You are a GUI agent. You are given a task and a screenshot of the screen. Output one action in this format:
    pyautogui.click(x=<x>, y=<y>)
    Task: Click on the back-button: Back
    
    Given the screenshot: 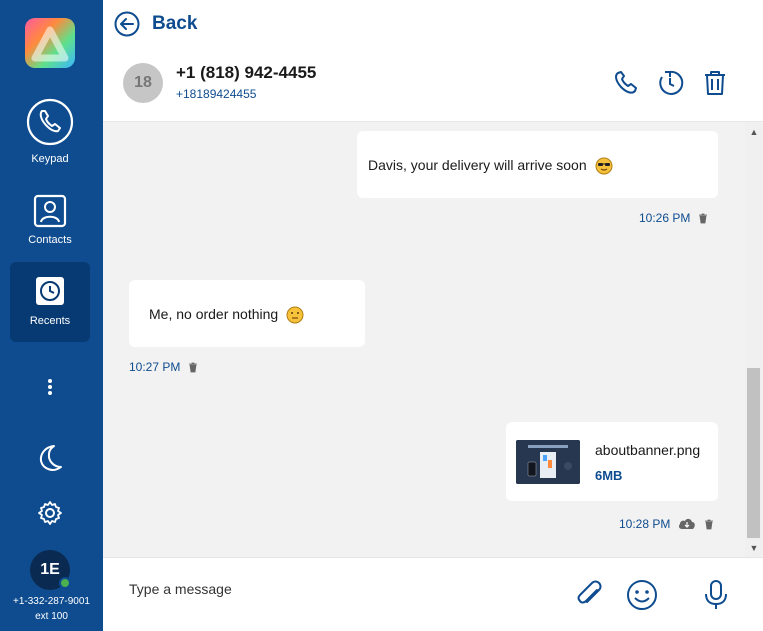 What is the action you would take?
    pyautogui.click(x=155, y=24)
    